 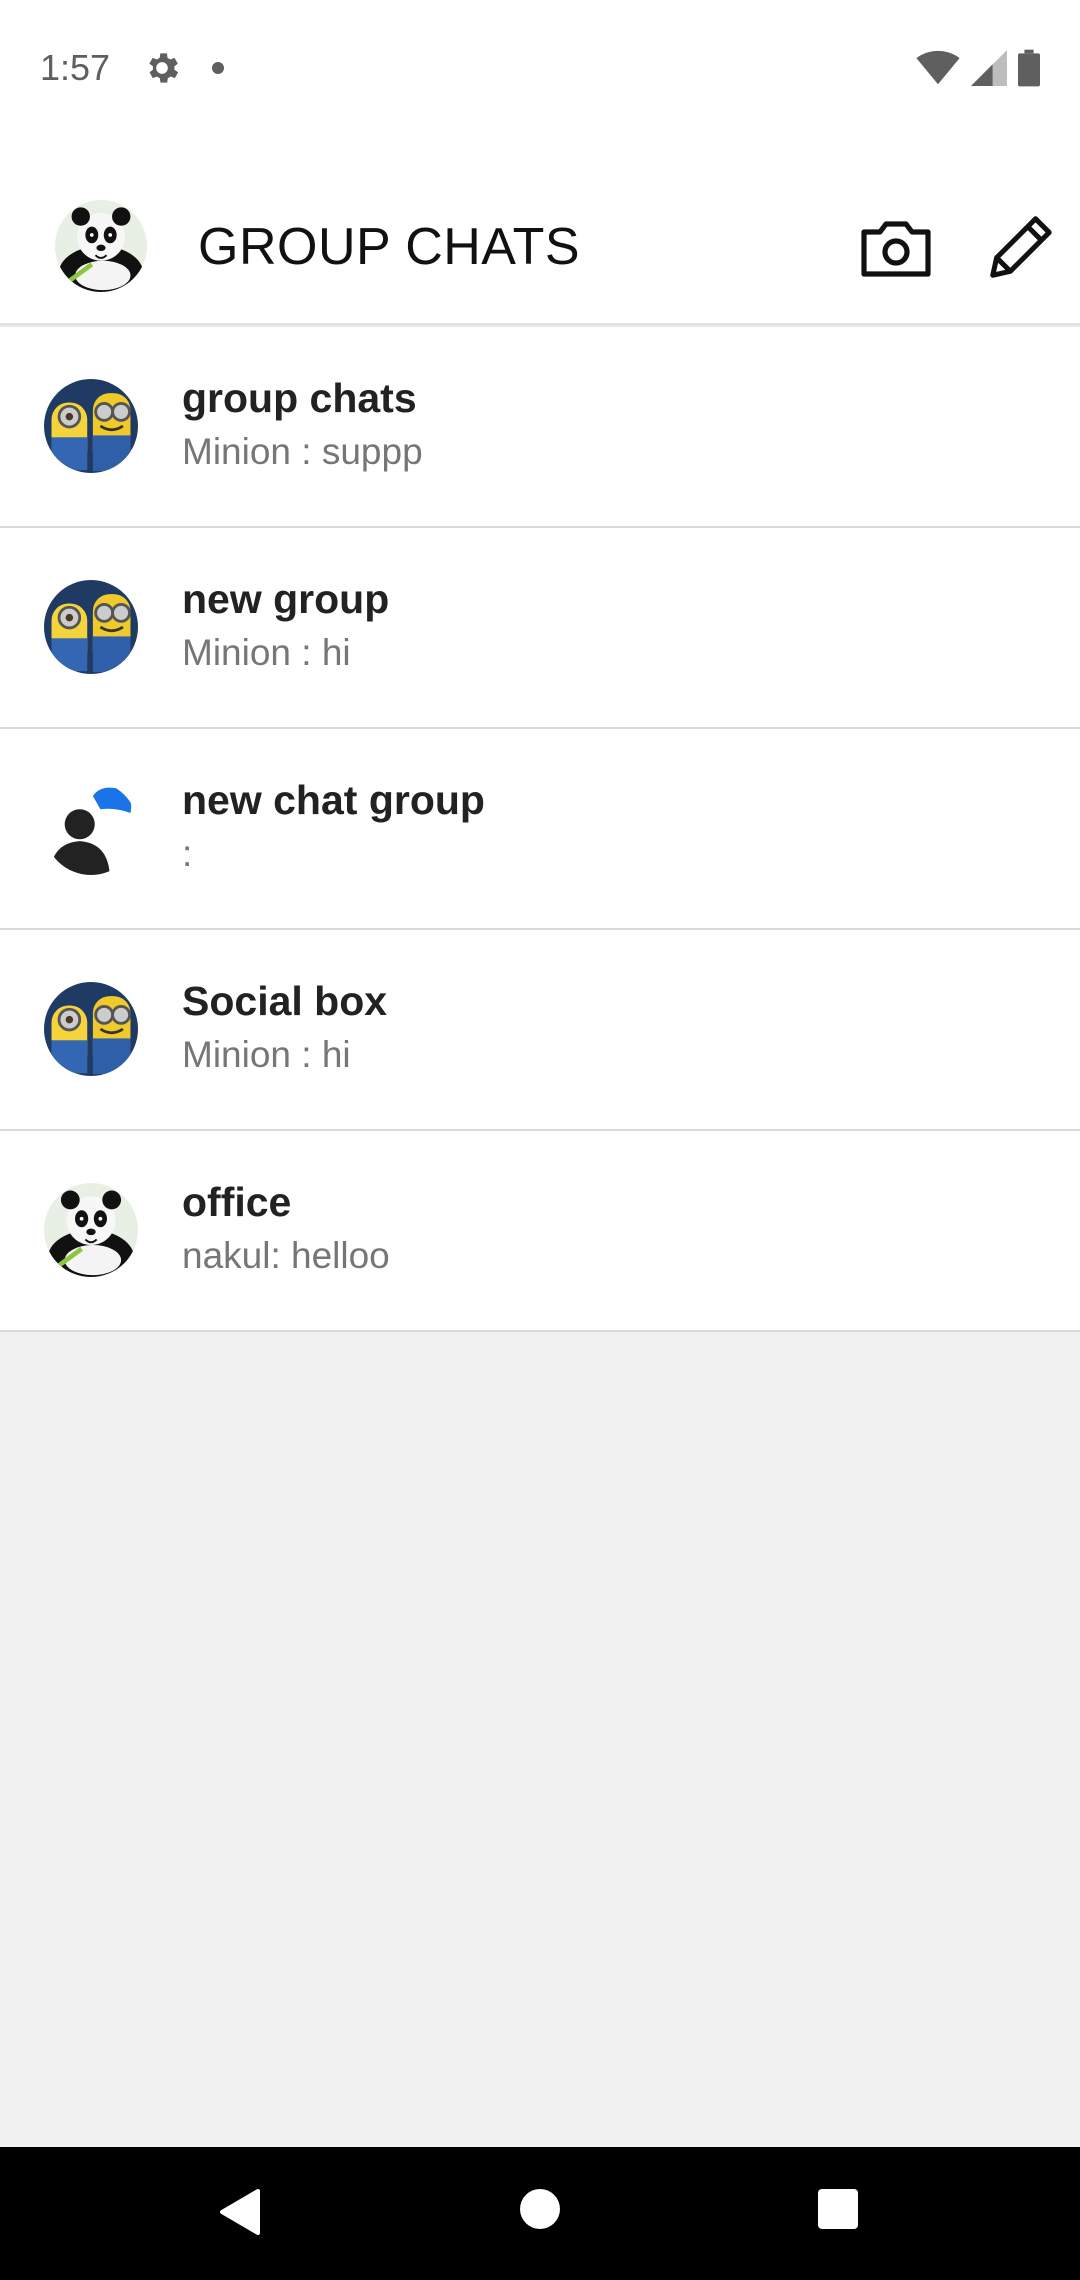 I want to click on chat-row-social-box: Social box Minion : hi, so click(x=540, y=1030).